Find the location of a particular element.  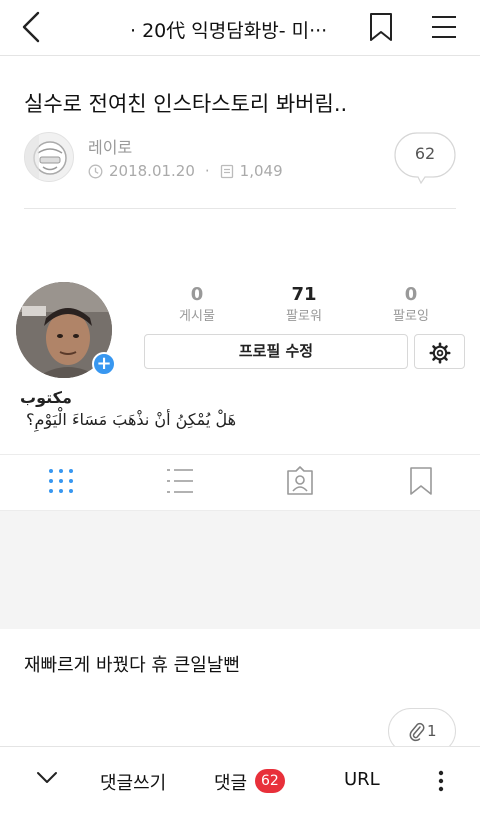

edit-profile-button: 프로필 수정 is located at coordinates (276, 351).